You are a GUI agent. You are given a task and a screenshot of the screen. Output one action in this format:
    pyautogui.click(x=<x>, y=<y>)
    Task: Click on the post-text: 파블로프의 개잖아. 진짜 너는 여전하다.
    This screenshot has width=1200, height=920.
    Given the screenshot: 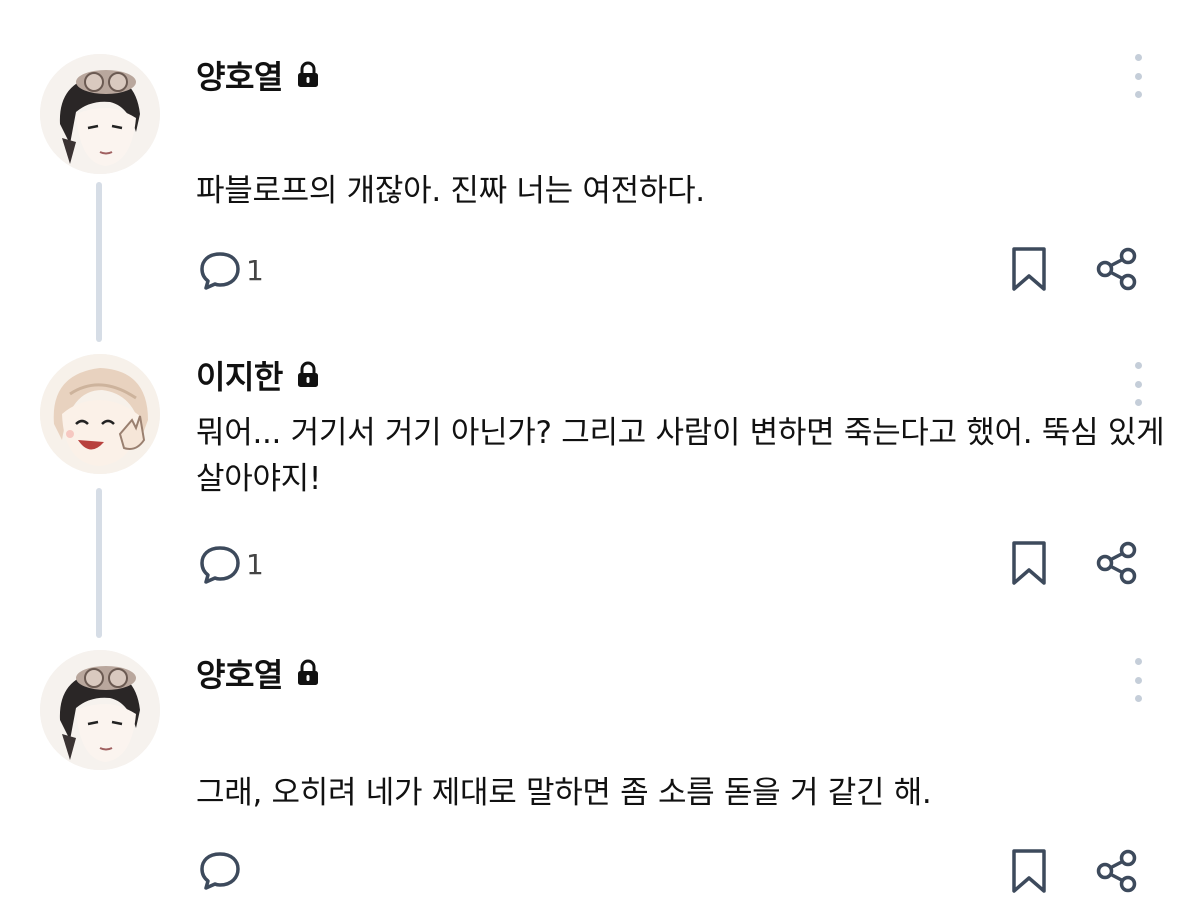 What is the action you would take?
    pyautogui.click(x=450, y=191)
    